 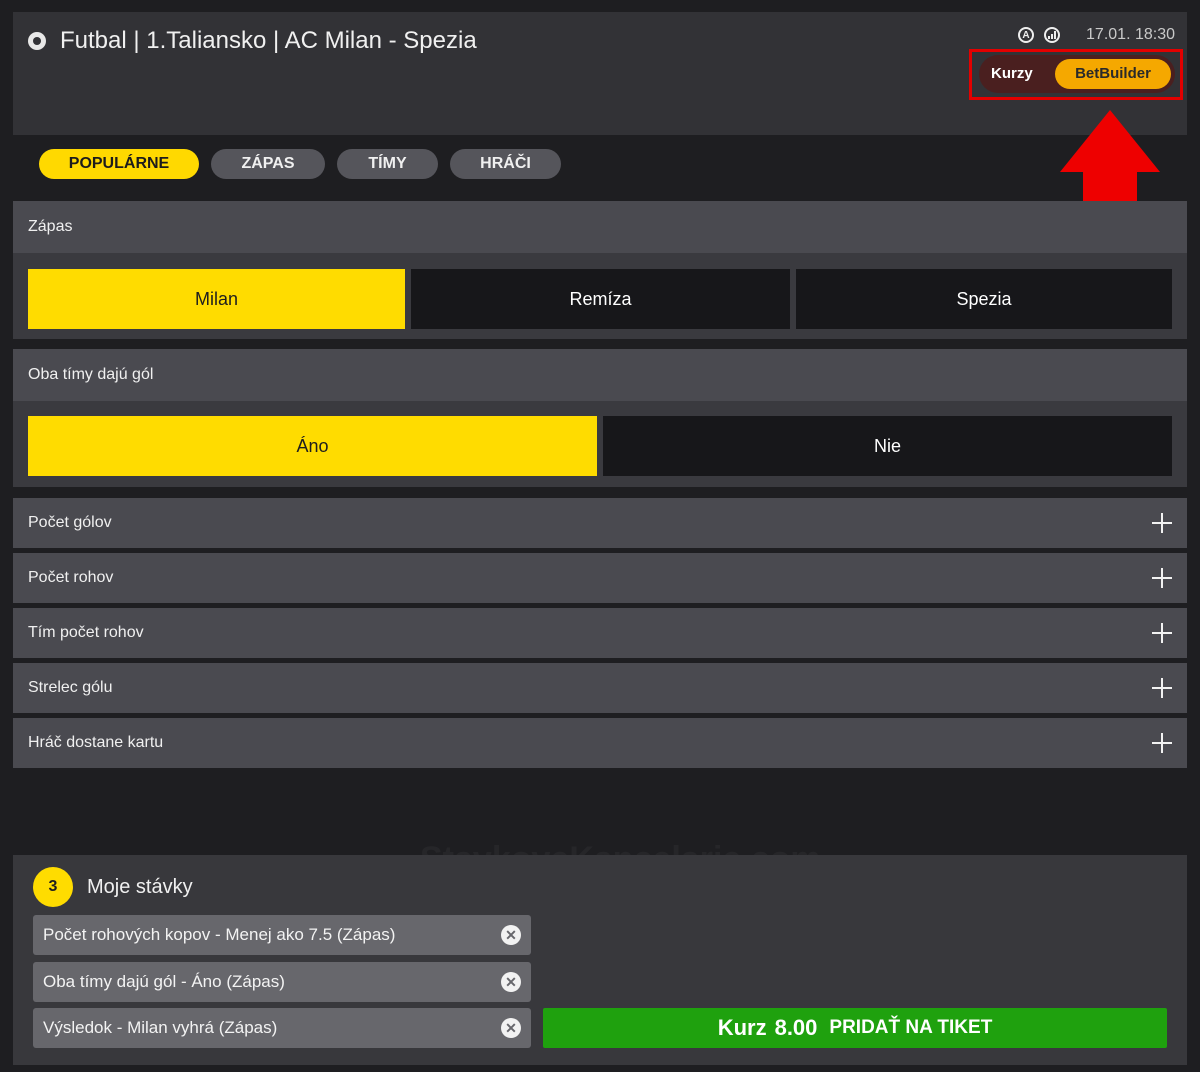 I want to click on event-title-text: Futbal | 1.Taliansko | AC Milan - Spezia, so click(x=268, y=40).